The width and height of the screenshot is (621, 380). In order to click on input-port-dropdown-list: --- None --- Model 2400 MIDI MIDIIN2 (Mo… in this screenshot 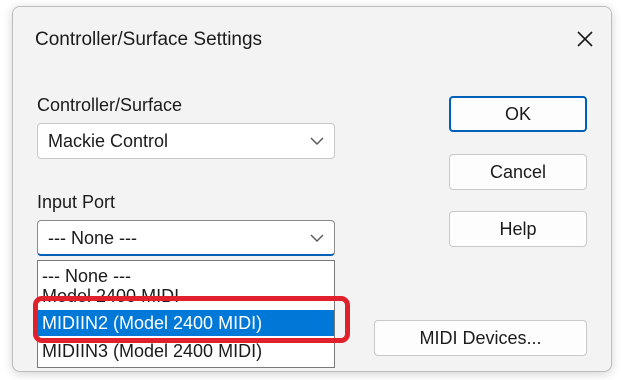, I will do `click(186, 314)`.